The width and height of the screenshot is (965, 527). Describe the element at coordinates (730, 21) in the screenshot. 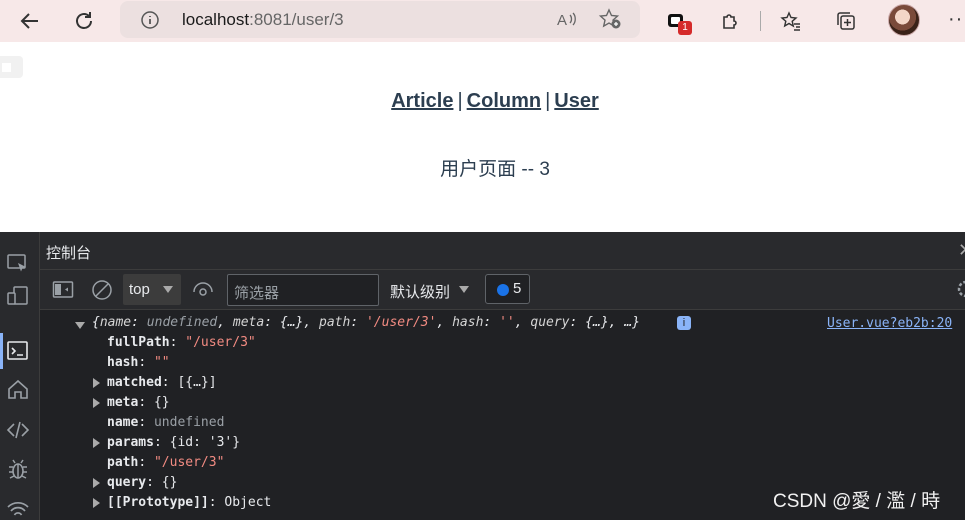

I see `extensions-puzzle-icon` at that location.